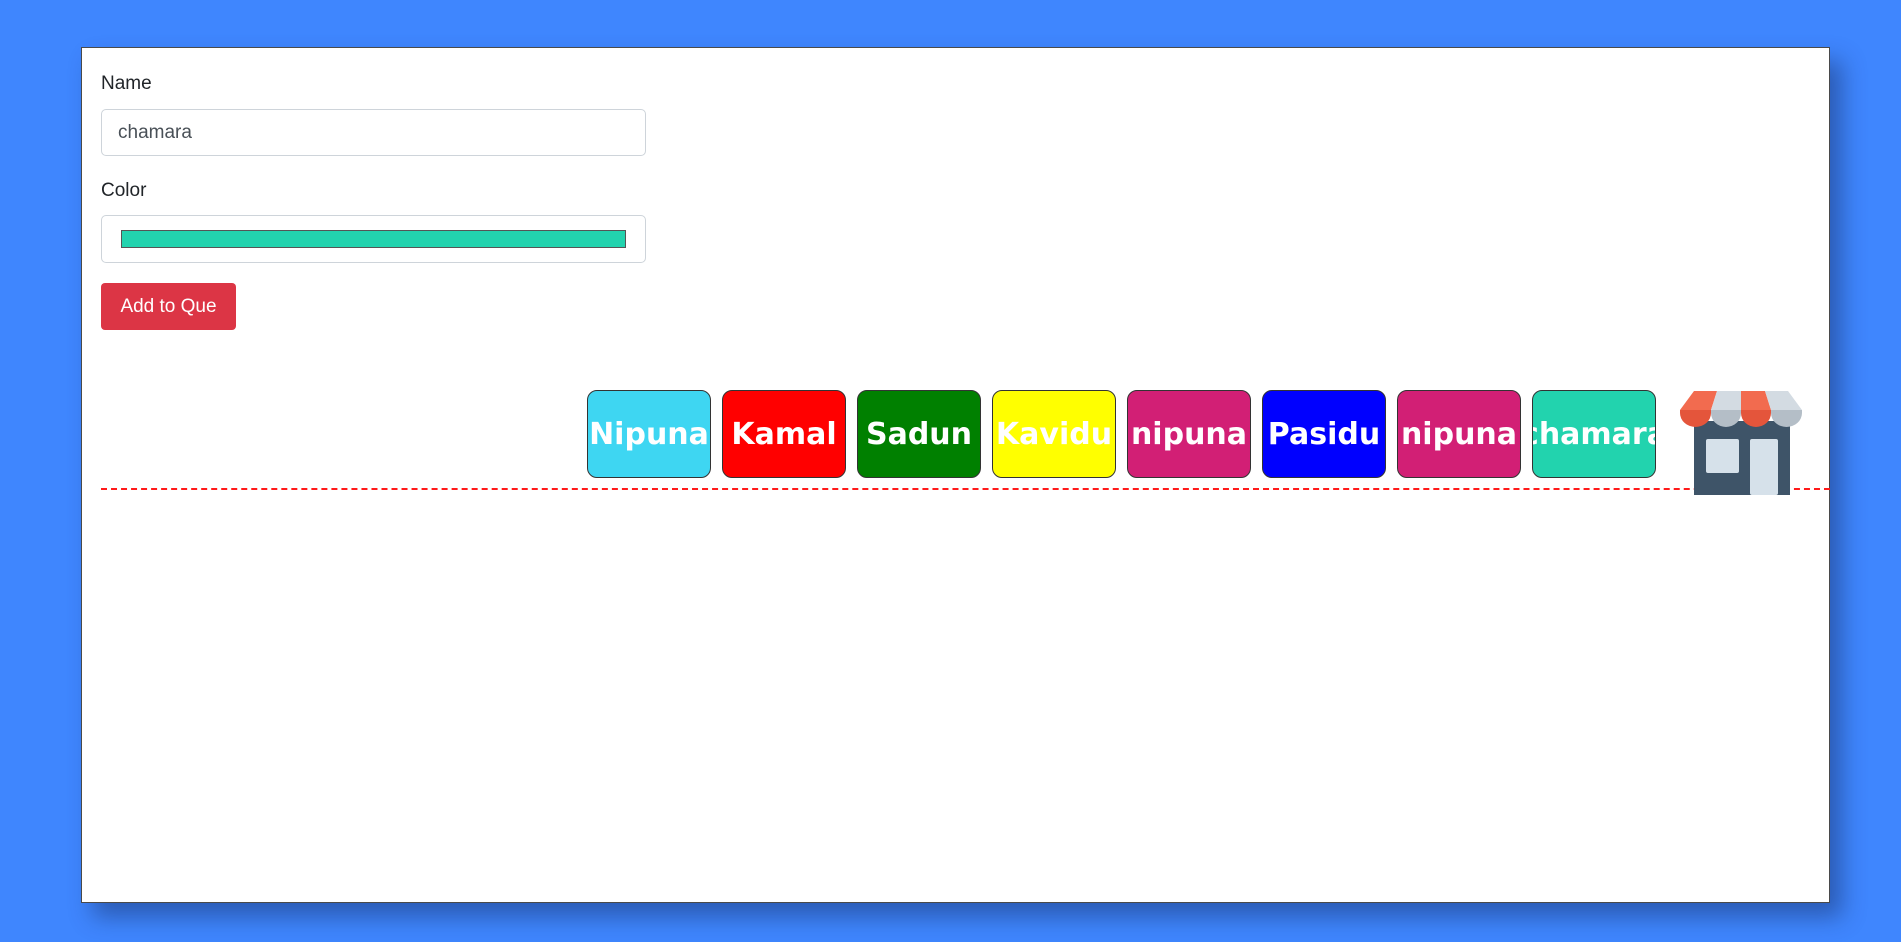  I want to click on queue-item: Sadun, so click(919, 434).